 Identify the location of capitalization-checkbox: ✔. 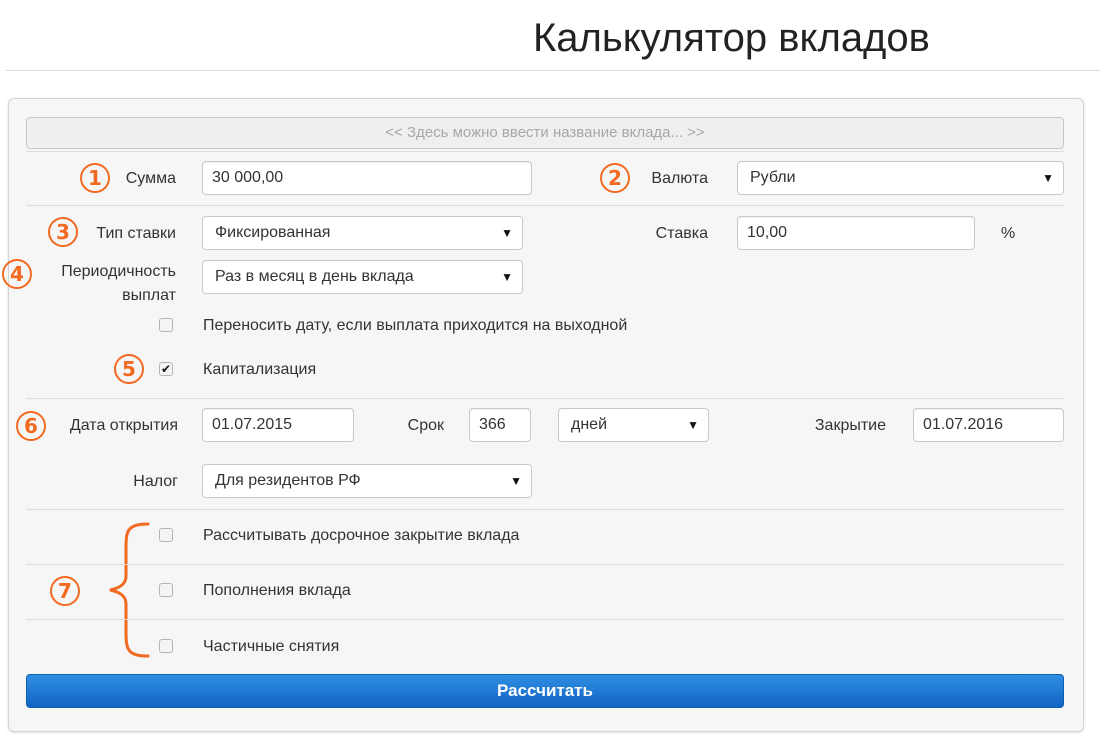
(166, 369).